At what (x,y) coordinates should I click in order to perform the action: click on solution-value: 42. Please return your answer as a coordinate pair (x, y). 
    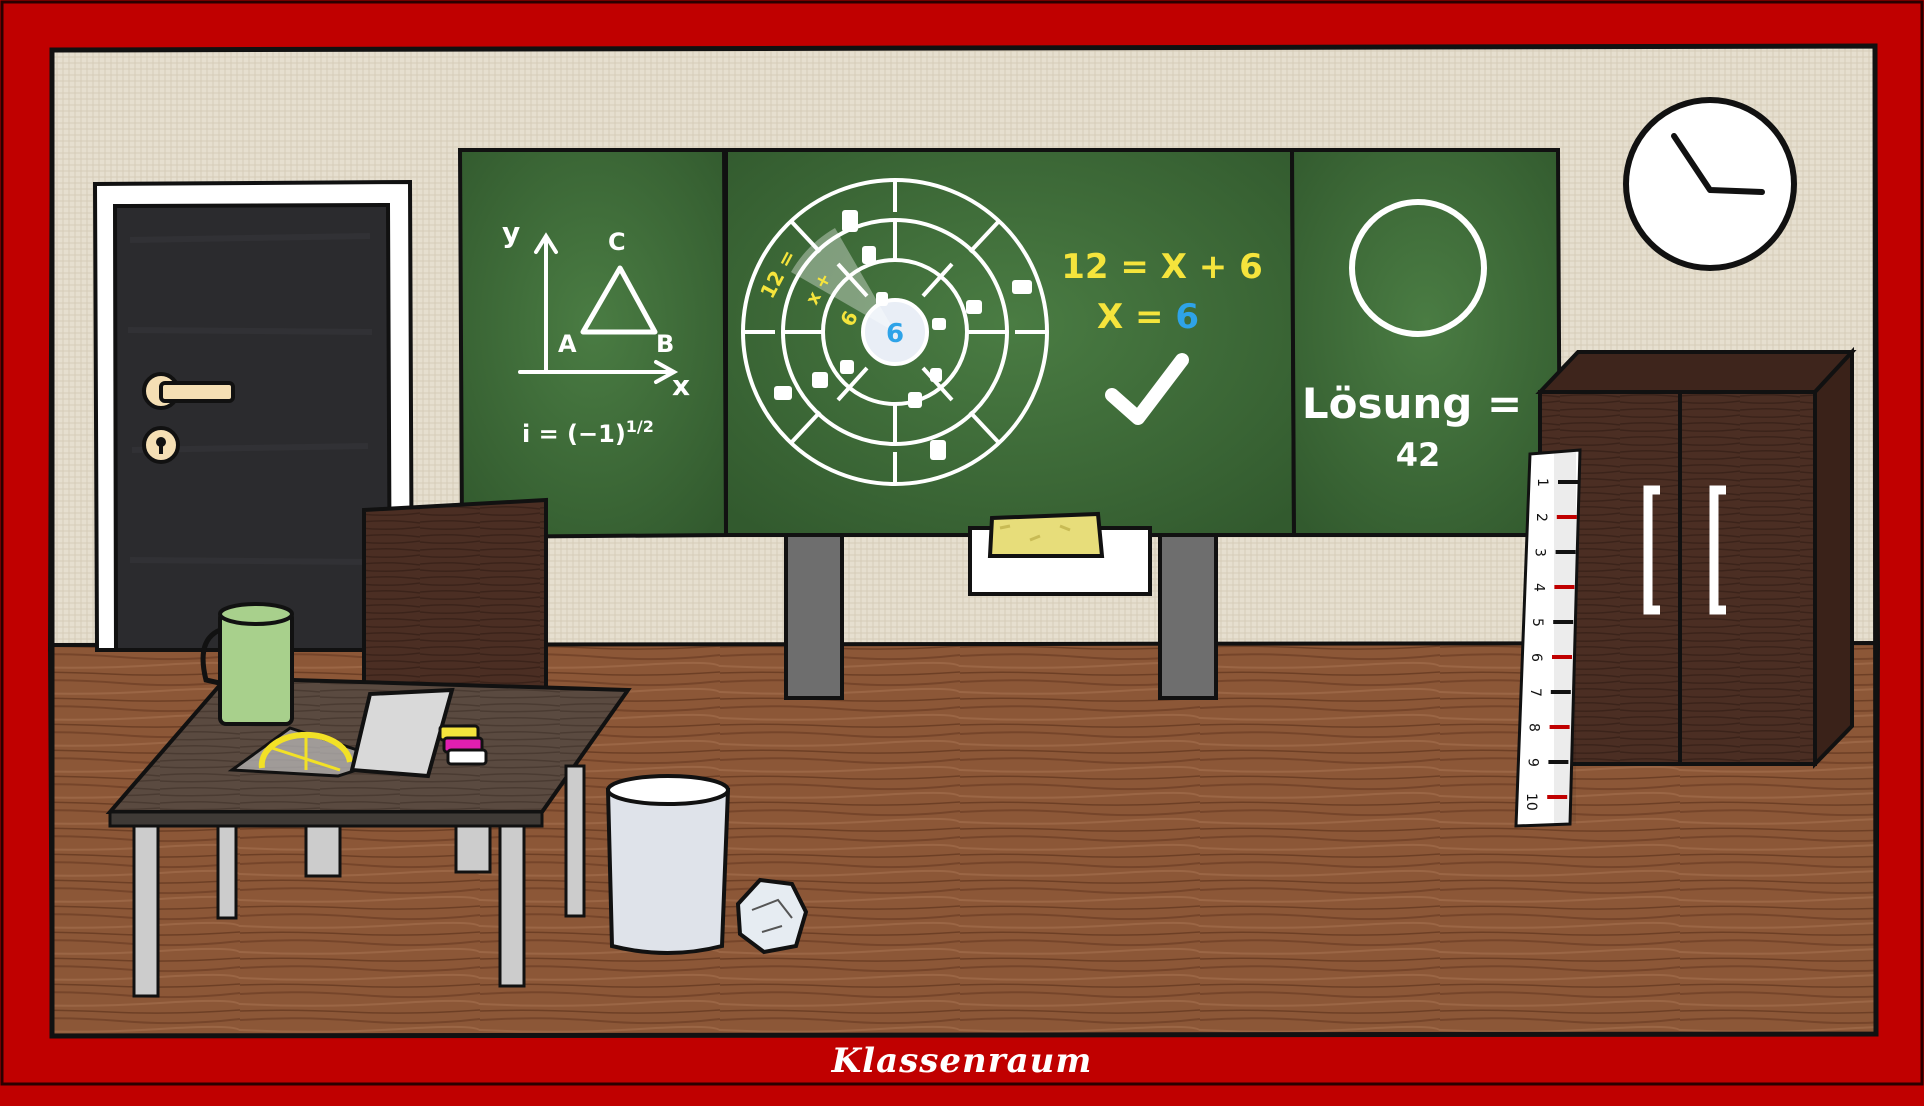
    Looking at the image, I should click on (1418, 455).